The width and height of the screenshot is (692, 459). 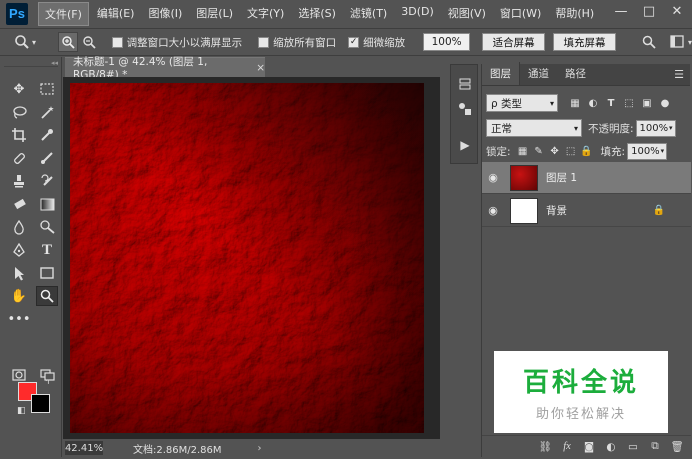 What do you see at coordinates (574, 14) in the screenshot?
I see `menu-help: 帮助(H)` at bounding box center [574, 14].